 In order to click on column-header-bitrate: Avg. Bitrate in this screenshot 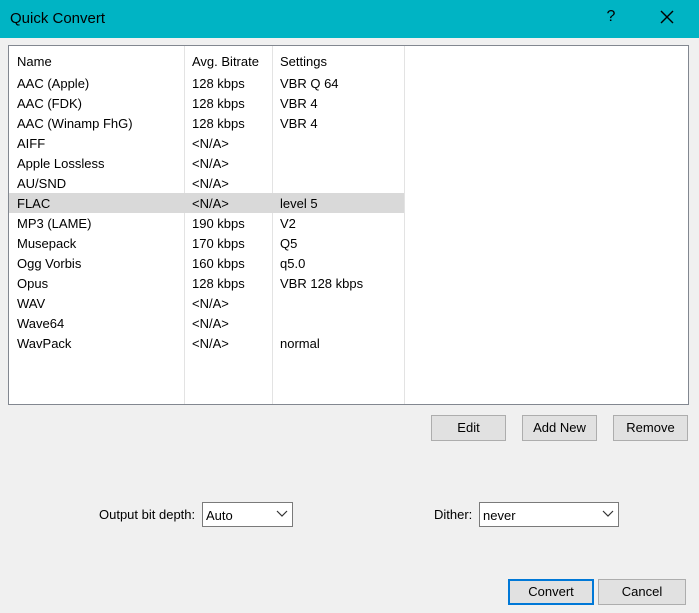, I will do `click(225, 61)`.